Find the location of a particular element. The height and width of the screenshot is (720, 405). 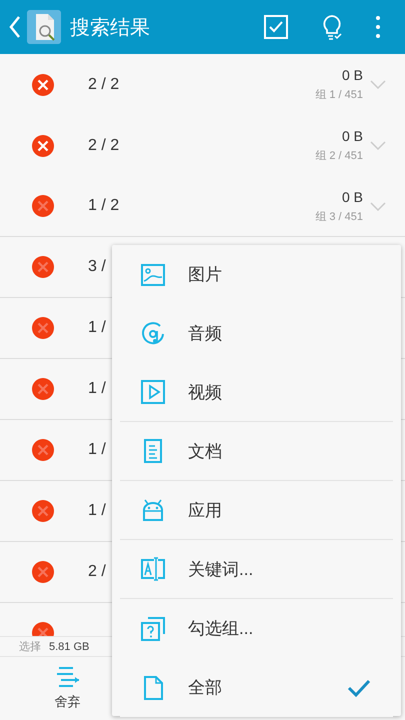

file-count: 2 / is located at coordinates (97, 572).